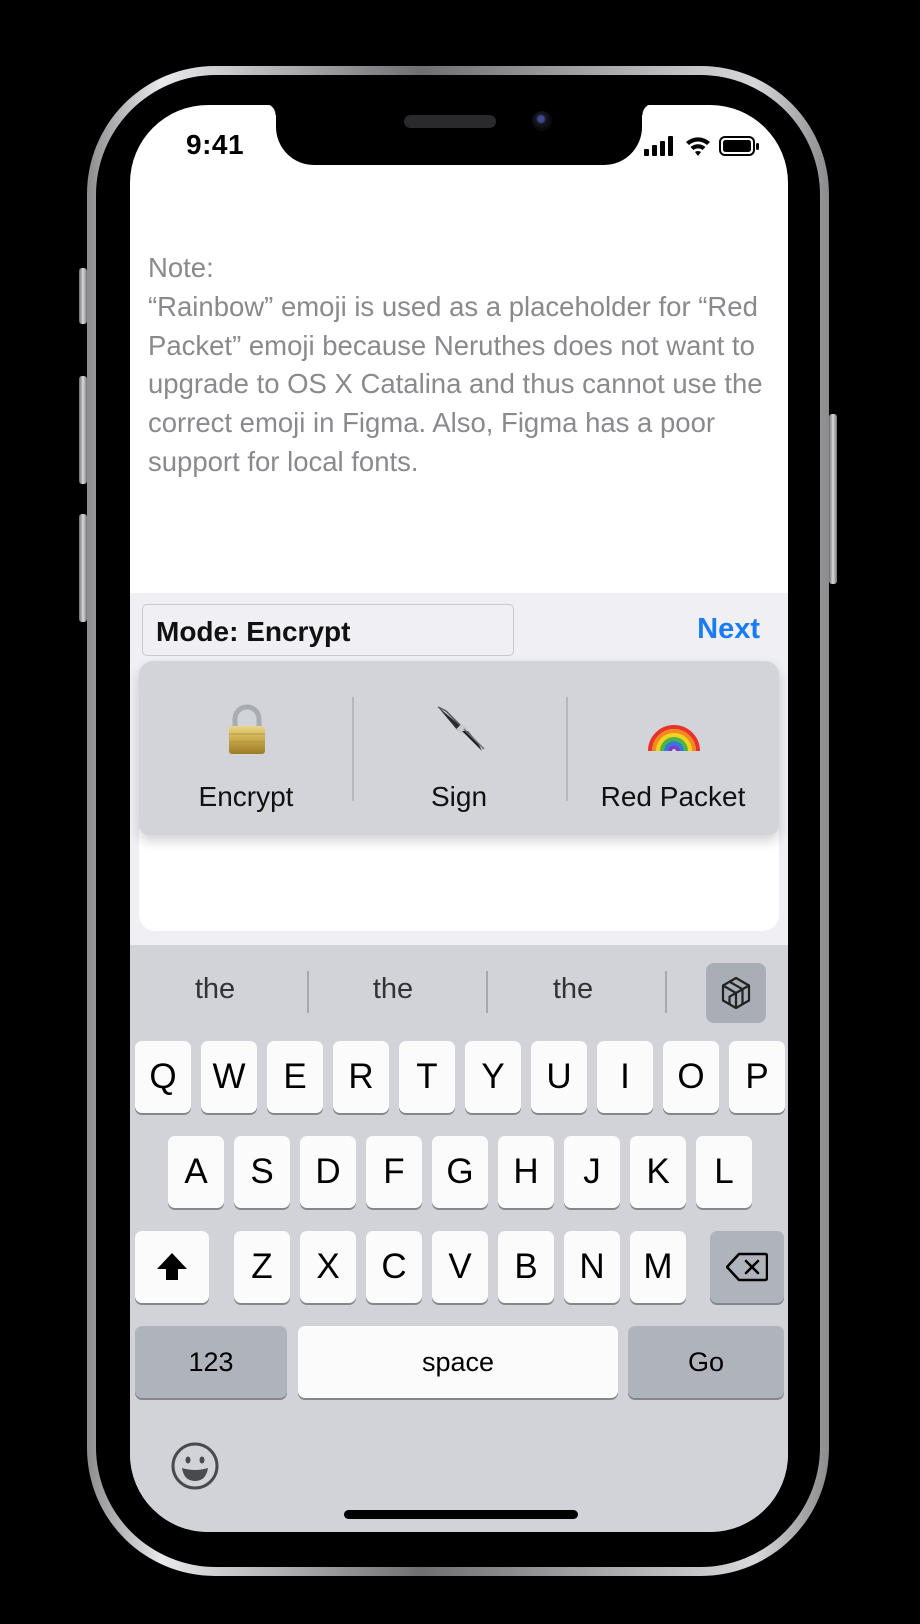  I want to click on key-c: C, so click(394, 1267).